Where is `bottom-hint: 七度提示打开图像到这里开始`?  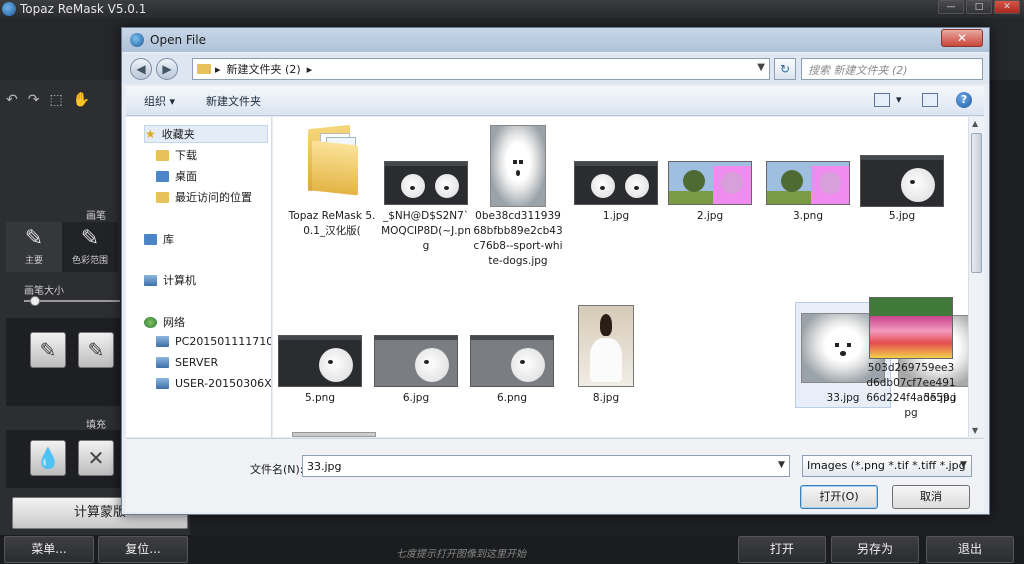
bottom-hint: 七度提示打开图像到这里开始 is located at coordinates (461, 552).